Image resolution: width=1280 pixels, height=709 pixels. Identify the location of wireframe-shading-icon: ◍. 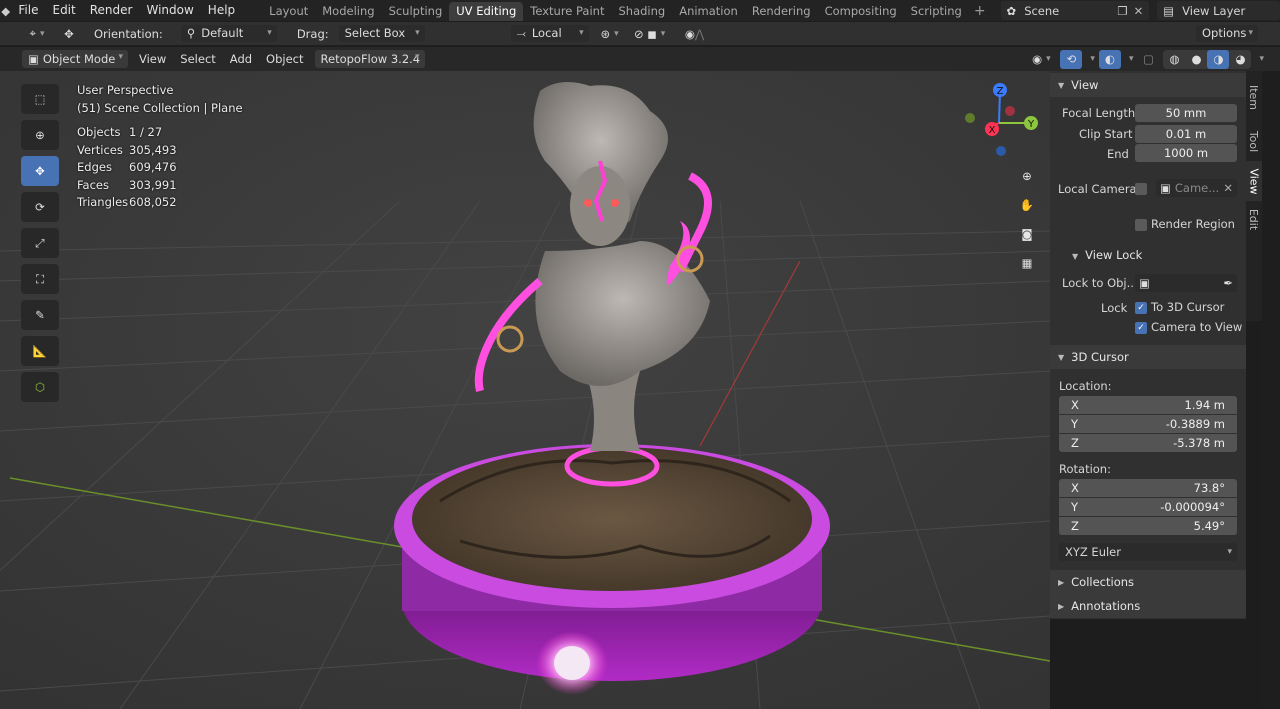
(1174, 59).